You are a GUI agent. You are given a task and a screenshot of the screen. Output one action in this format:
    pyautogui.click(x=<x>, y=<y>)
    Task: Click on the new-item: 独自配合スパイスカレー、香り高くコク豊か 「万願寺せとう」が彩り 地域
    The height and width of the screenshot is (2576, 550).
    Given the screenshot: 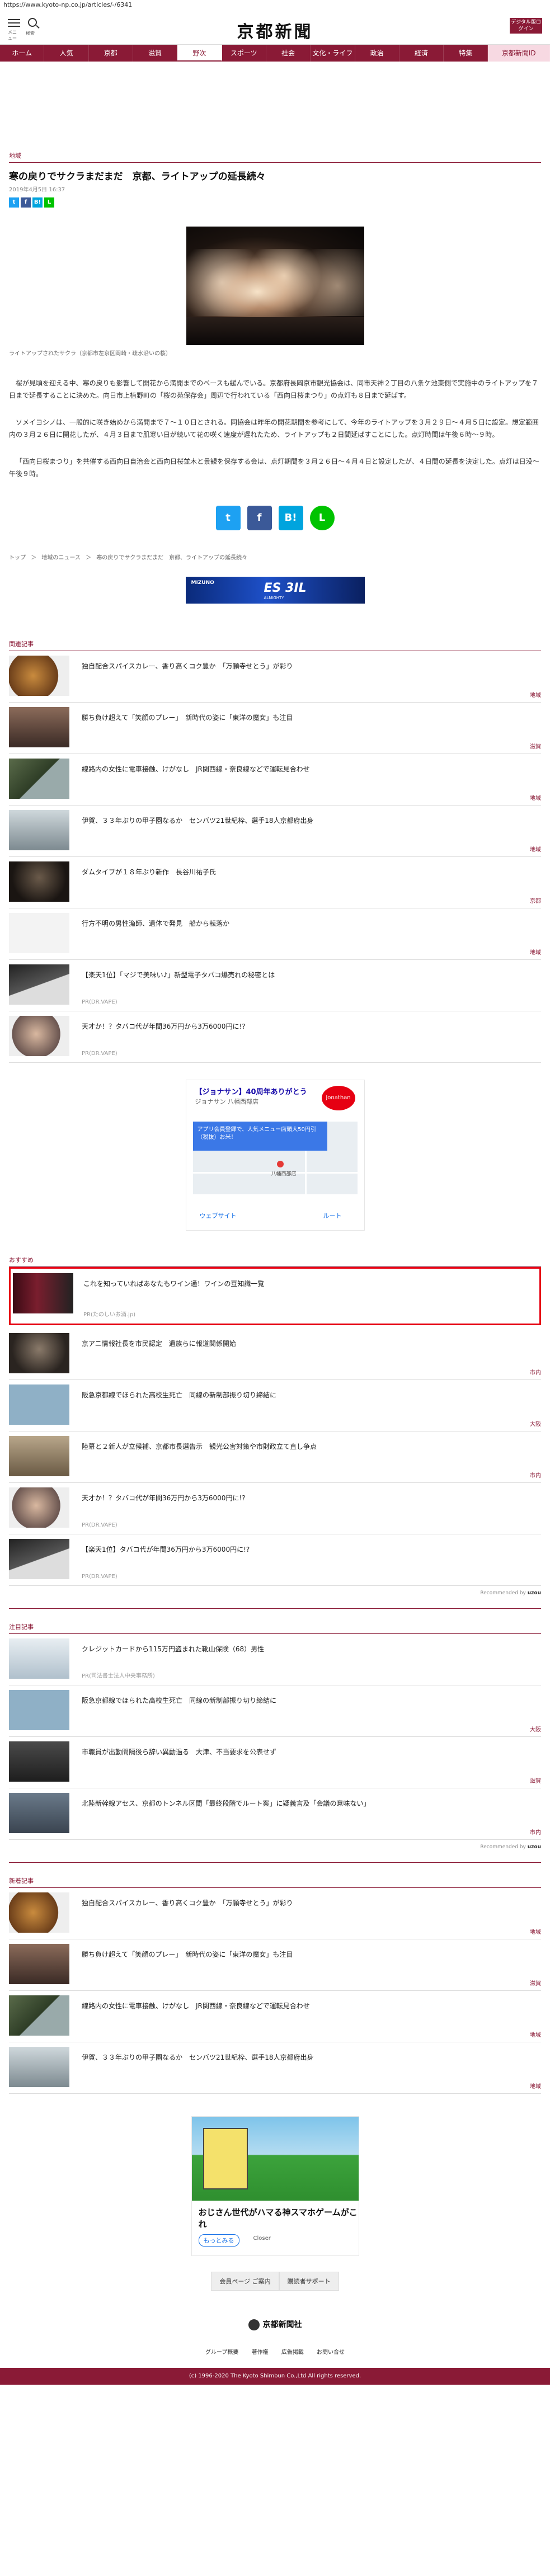 What is the action you would take?
    pyautogui.click(x=275, y=1913)
    